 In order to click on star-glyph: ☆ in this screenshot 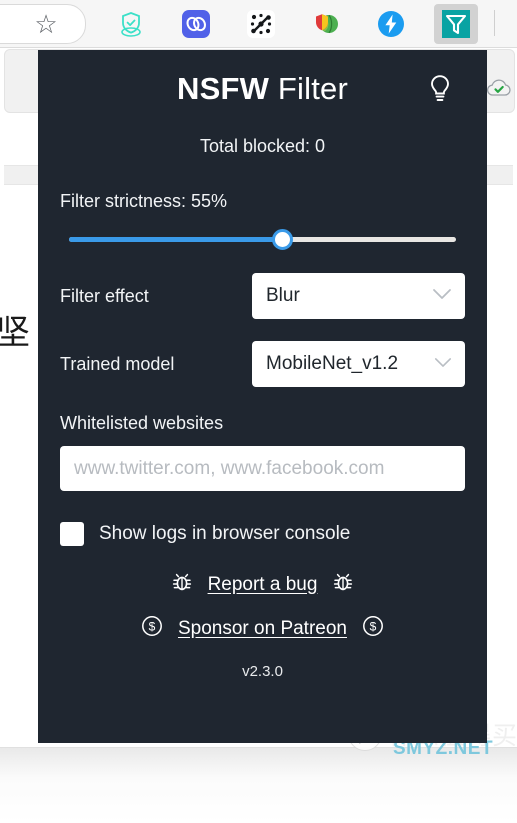, I will do `click(46, 24)`.